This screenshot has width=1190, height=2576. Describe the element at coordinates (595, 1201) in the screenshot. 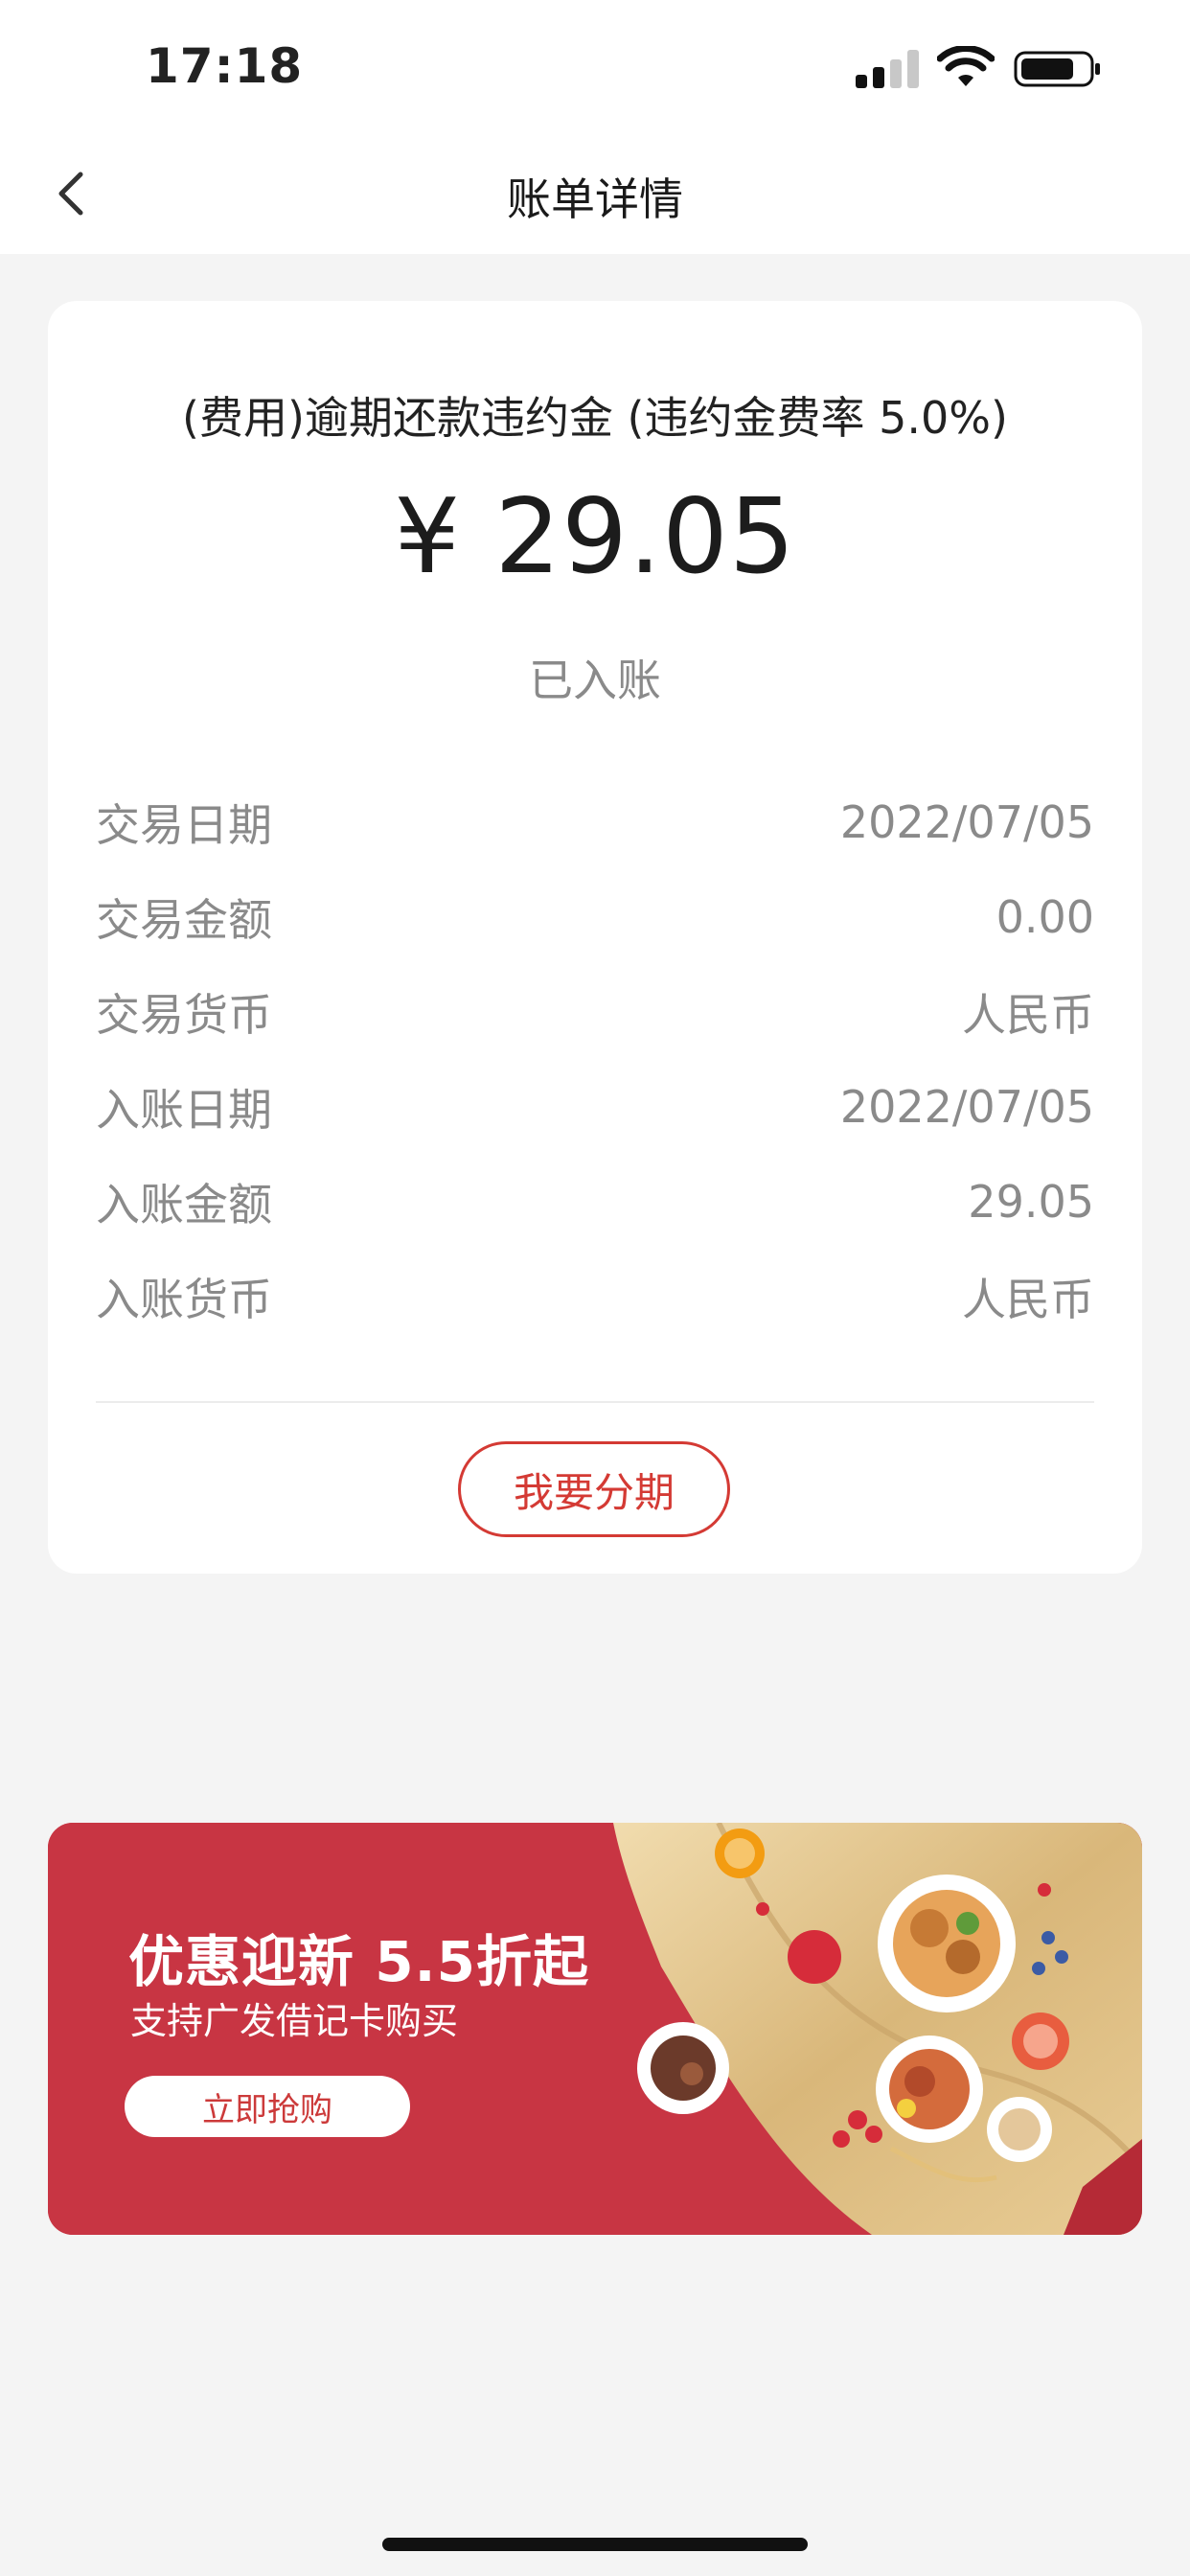

I see `detail-row-posting-amount: 入账金额 29.05` at that location.